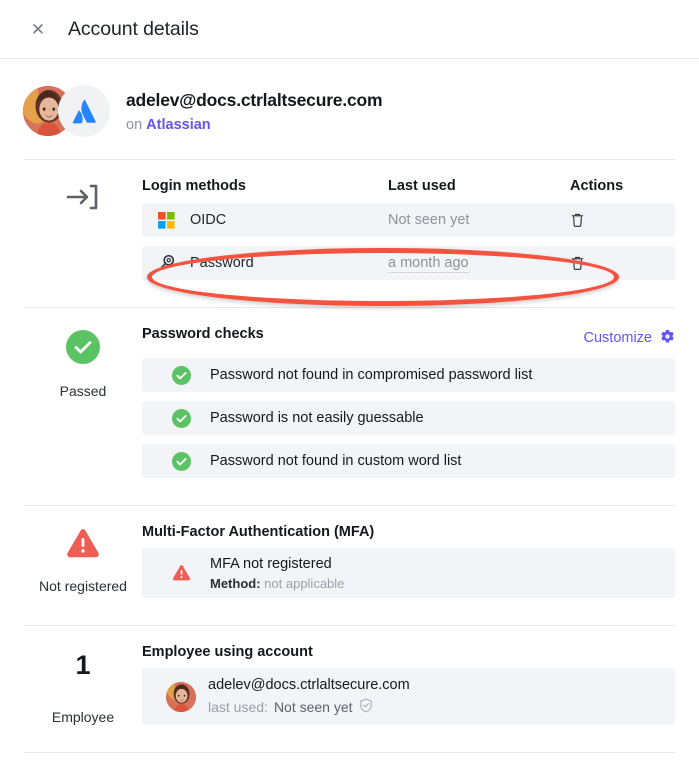 This screenshot has width=699, height=780. I want to click on login-method-cell: OIDC, so click(265, 220).